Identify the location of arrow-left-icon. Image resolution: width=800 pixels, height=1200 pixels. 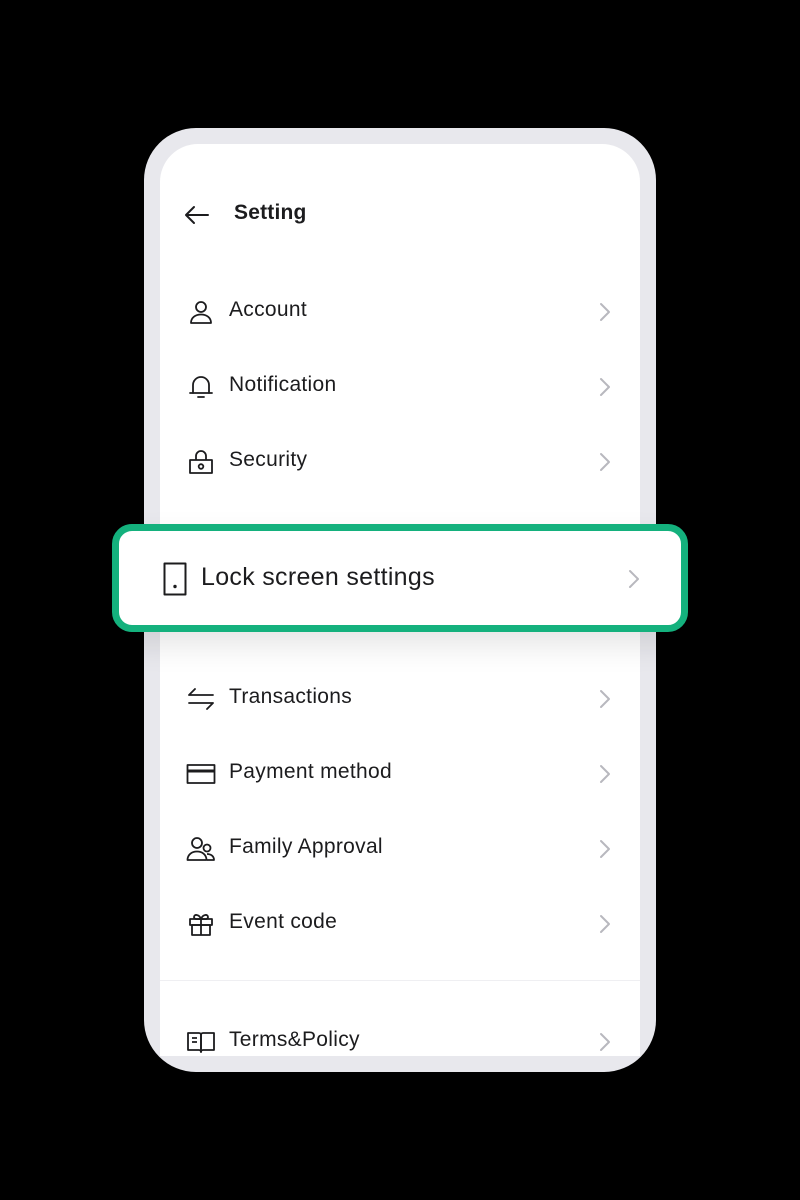
(197, 215).